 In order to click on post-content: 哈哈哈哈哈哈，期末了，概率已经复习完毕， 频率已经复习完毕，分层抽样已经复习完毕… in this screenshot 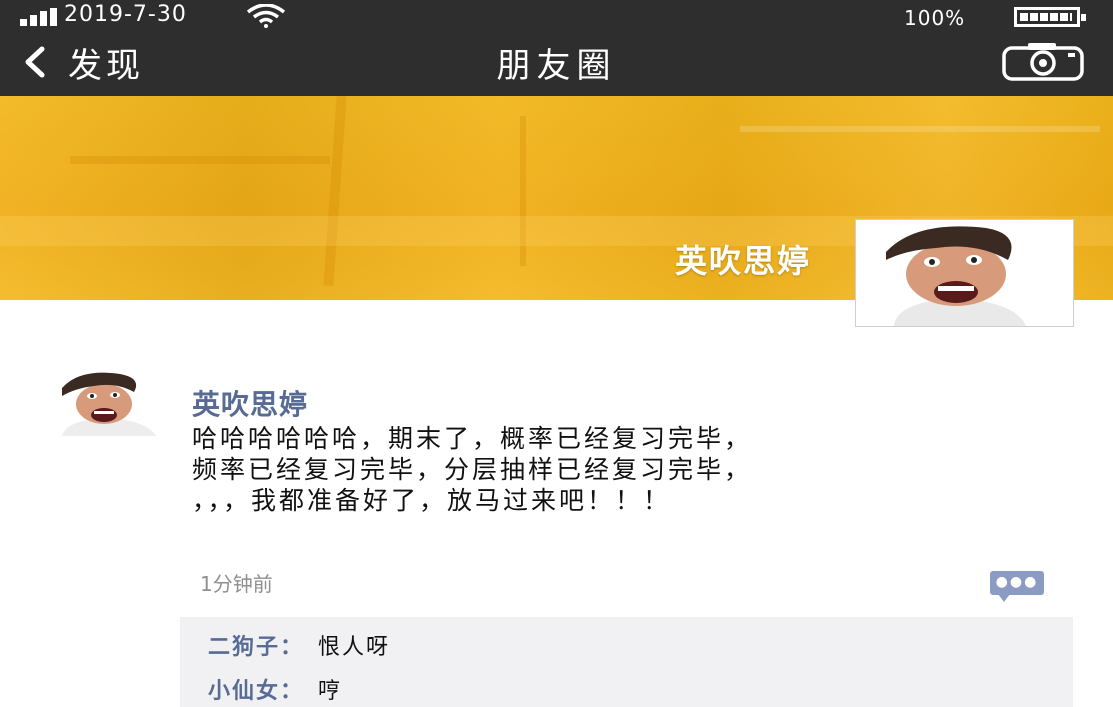, I will do `click(632, 469)`.